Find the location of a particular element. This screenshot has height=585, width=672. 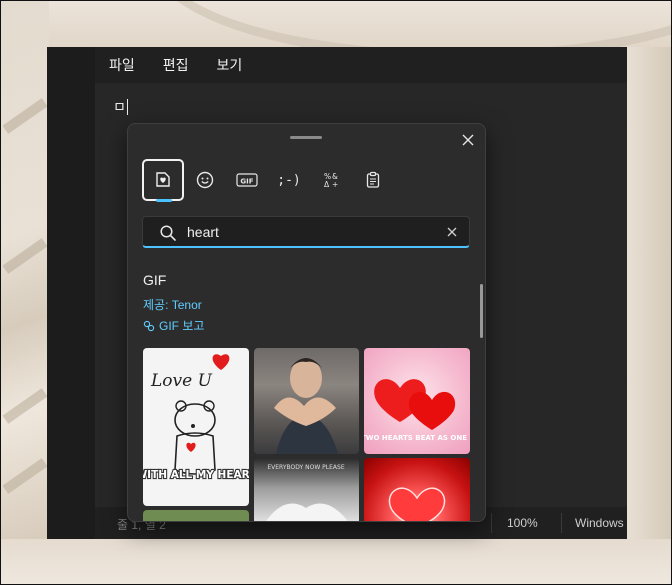

link-icon is located at coordinates (149, 325).